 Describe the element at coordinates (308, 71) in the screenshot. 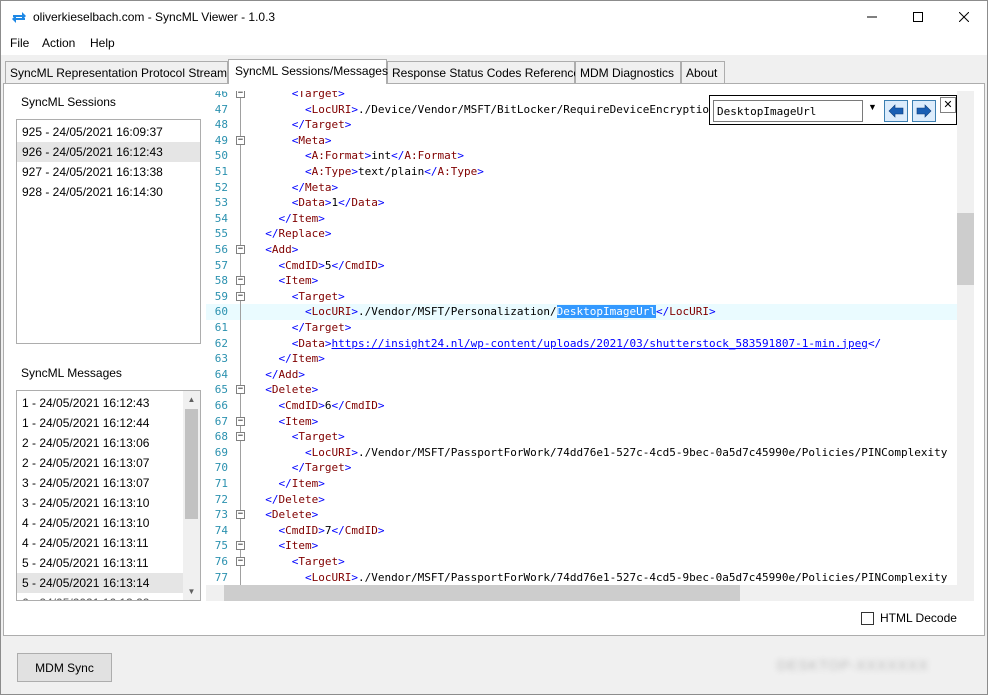

I see `tab-sessions-messages: SyncML Sessions/Messages` at that location.